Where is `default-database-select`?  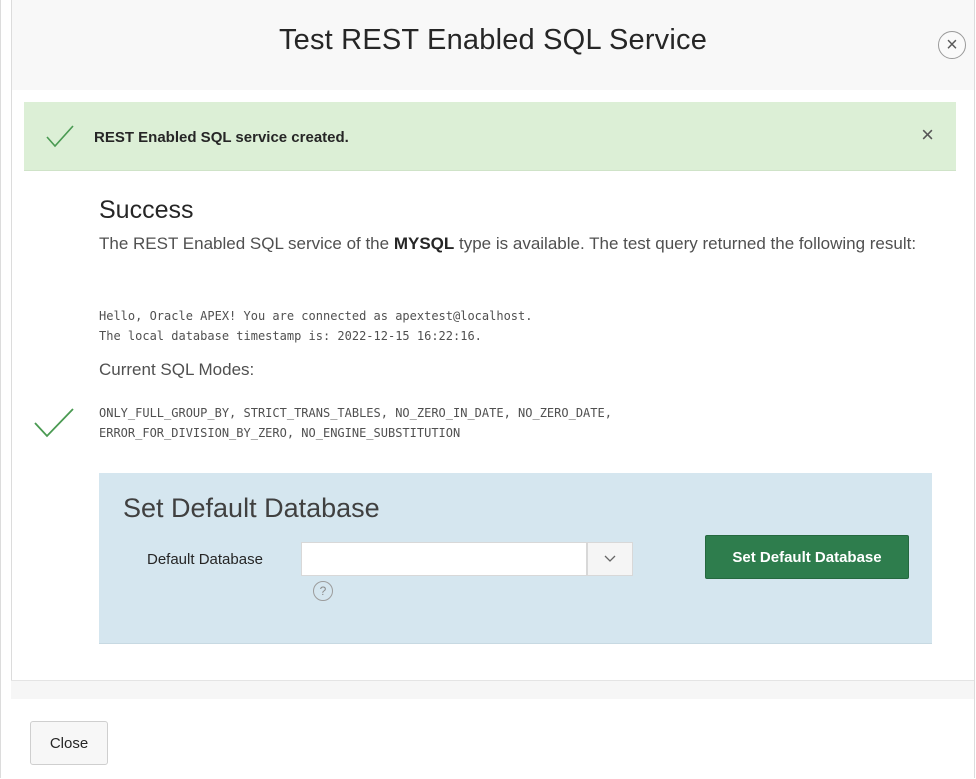
default-database-select is located at coordinates (444, 559).